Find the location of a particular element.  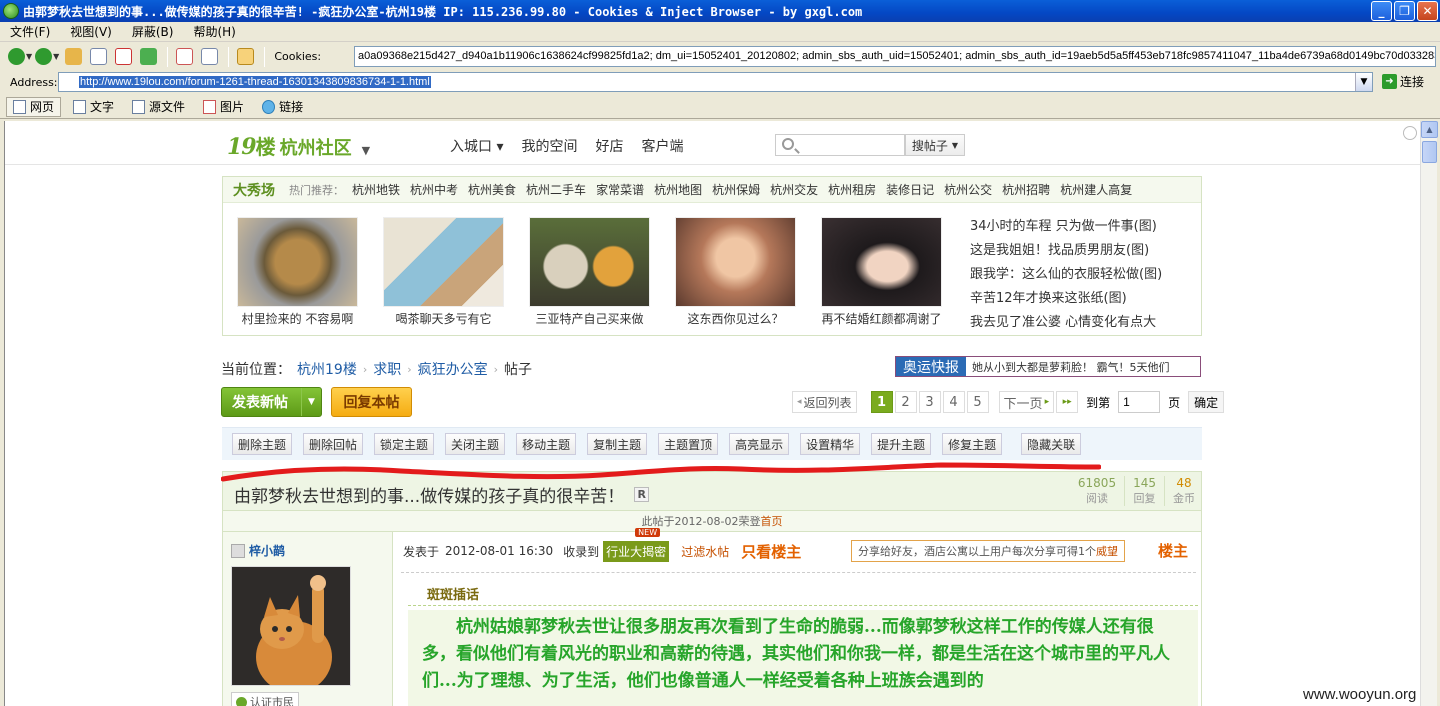

admin-button: 设置精华 is located at coordinates (830, 444).